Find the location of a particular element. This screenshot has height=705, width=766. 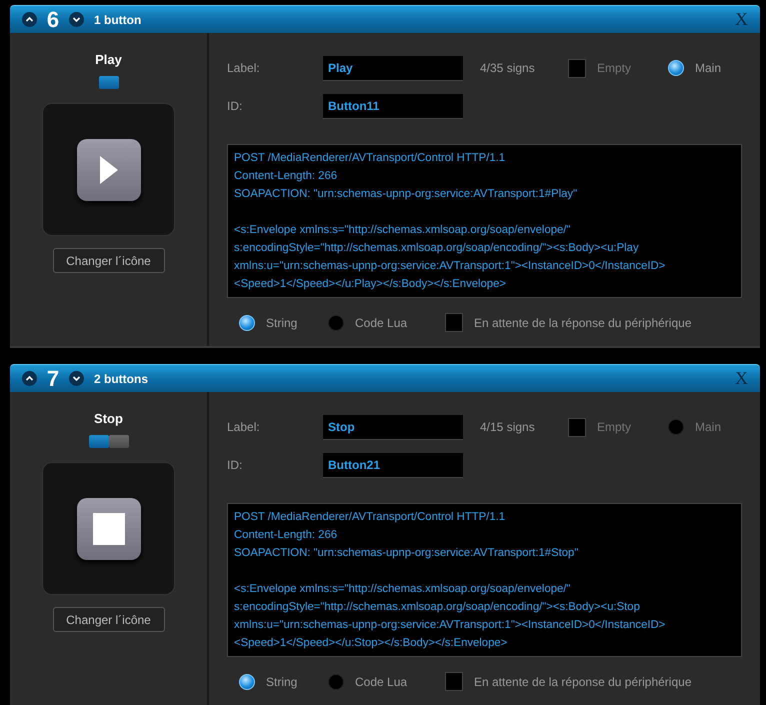

sign-counter: 4/35 signs is located at coordinates (508, 68).